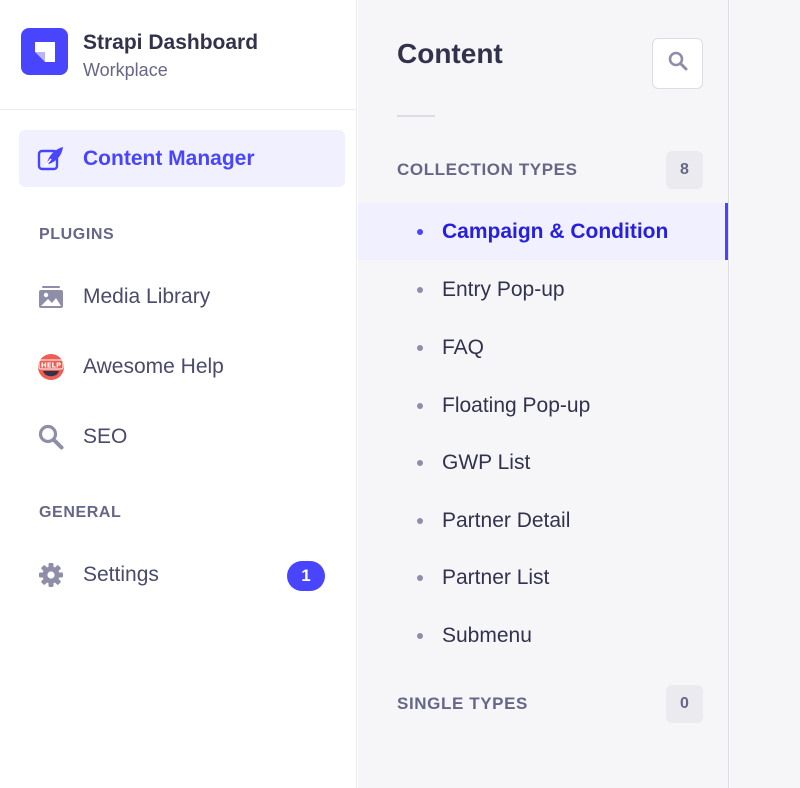 Image resolution: width=800 pixels, height=788 pixels. What do you see at coordinates (506, 520) in the screenshot?
I see `collection-link-label: Partner Detail` at bounding box center [506, 520].